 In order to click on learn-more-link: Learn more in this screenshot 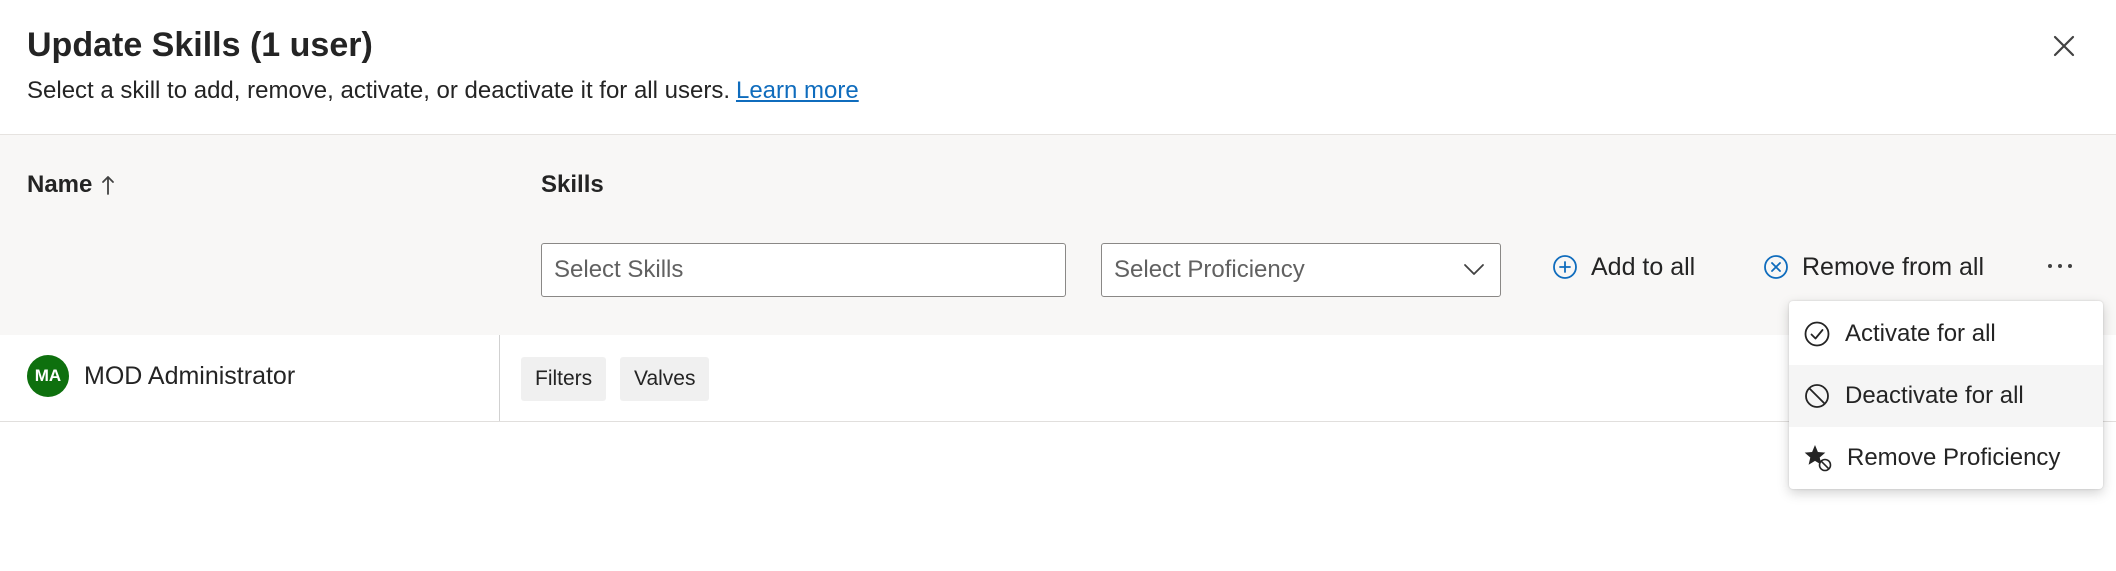, I will do `click(797, 90)`.